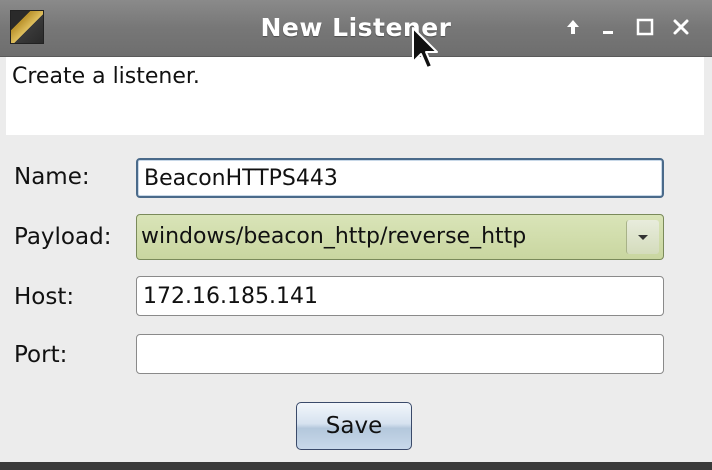 Image resolution: width=712 pixels, height=470 pixels. I want to click on name-label: Name:, so click(52, 177).